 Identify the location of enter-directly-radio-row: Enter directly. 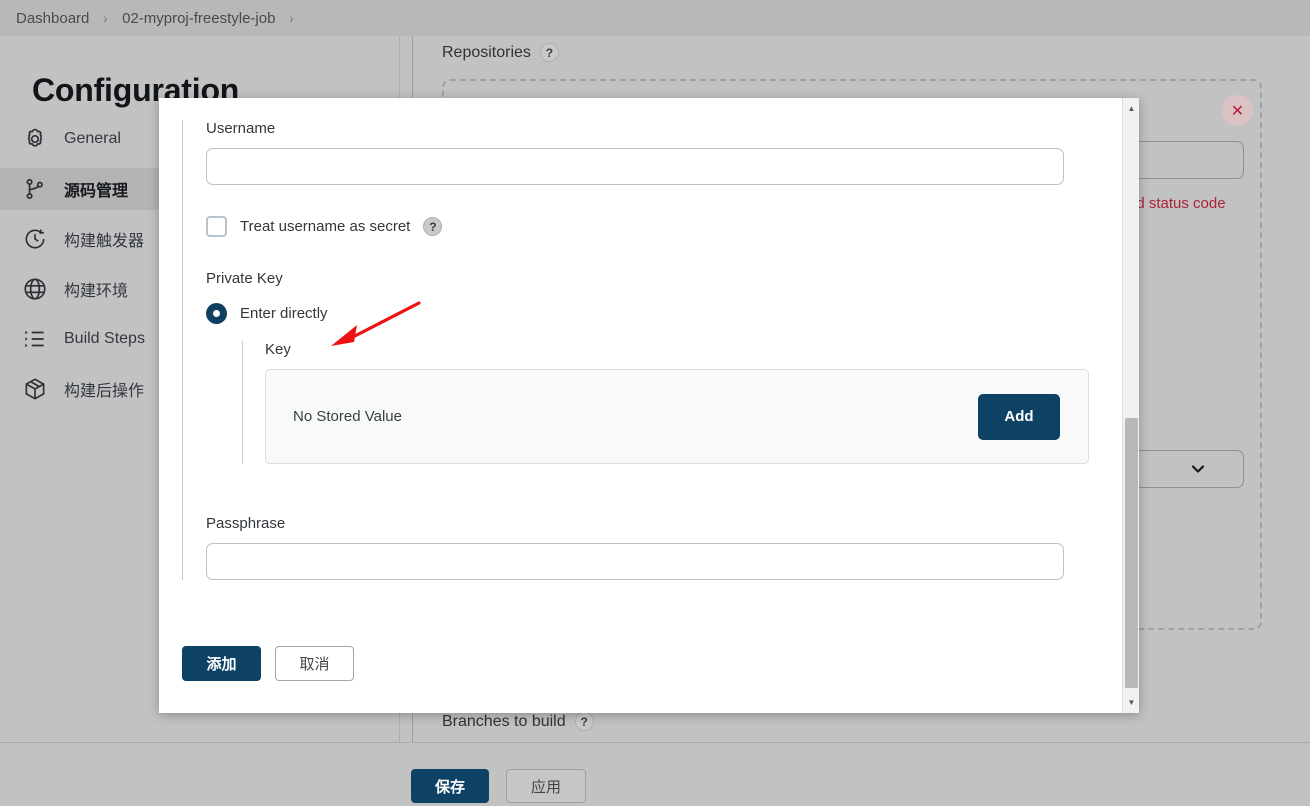
(664, 313).